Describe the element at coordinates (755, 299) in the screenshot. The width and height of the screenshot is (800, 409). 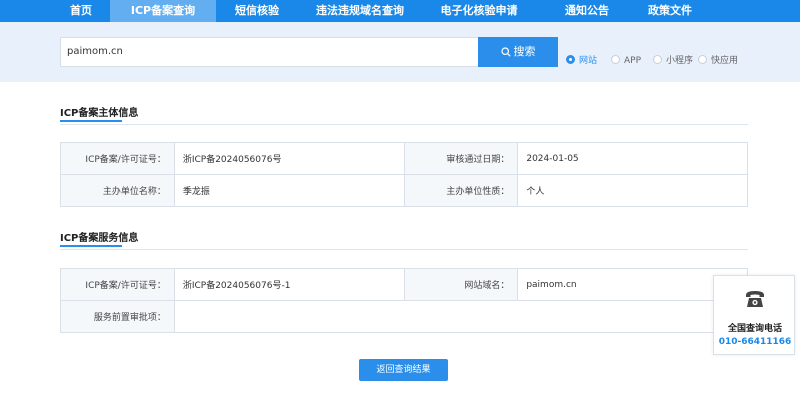
I see `phone-icon` at that location.